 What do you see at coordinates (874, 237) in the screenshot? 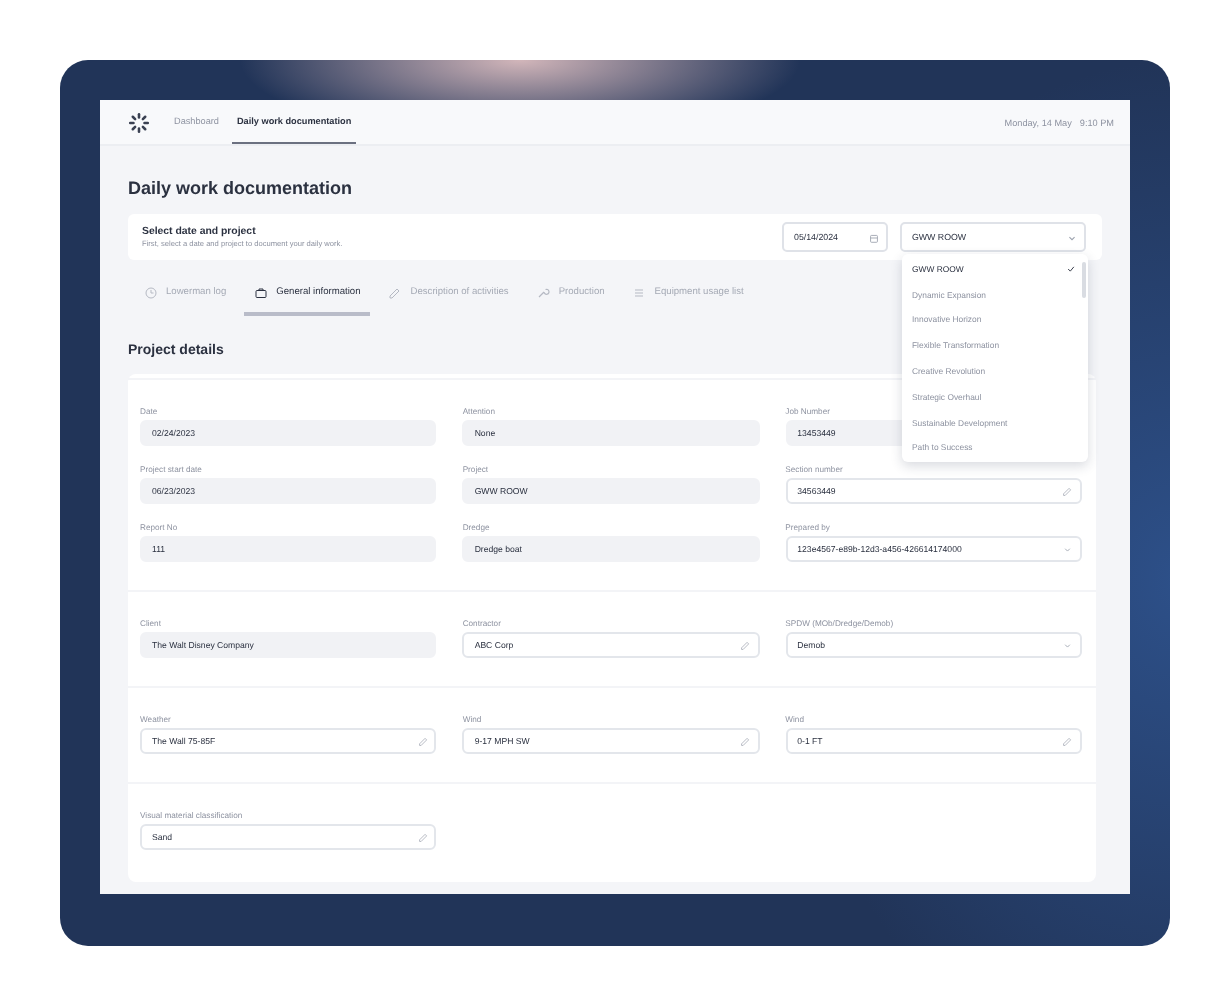
I see `calendar-icon` at bounding box center [874, 237].